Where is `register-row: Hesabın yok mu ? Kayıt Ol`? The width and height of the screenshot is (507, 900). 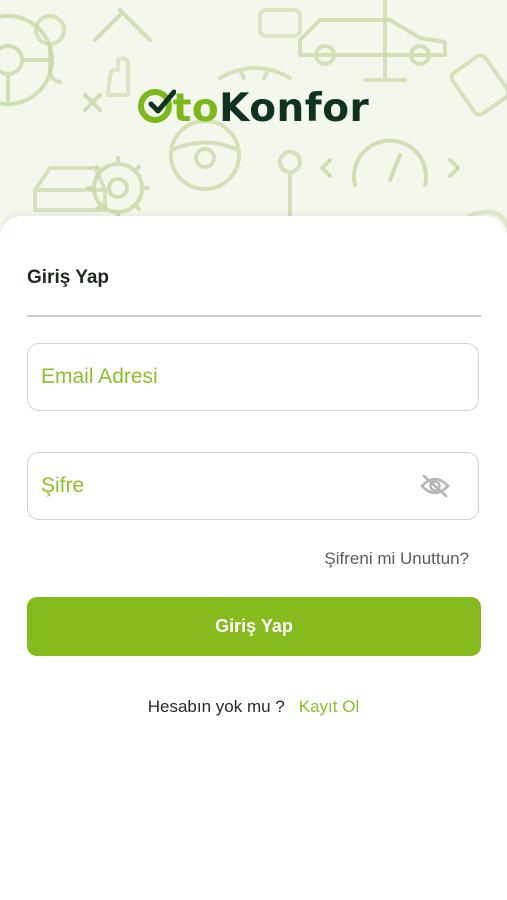
register-row: Hesabın yok mu ? Kayıt Ol is located at coordinates (253, 707).